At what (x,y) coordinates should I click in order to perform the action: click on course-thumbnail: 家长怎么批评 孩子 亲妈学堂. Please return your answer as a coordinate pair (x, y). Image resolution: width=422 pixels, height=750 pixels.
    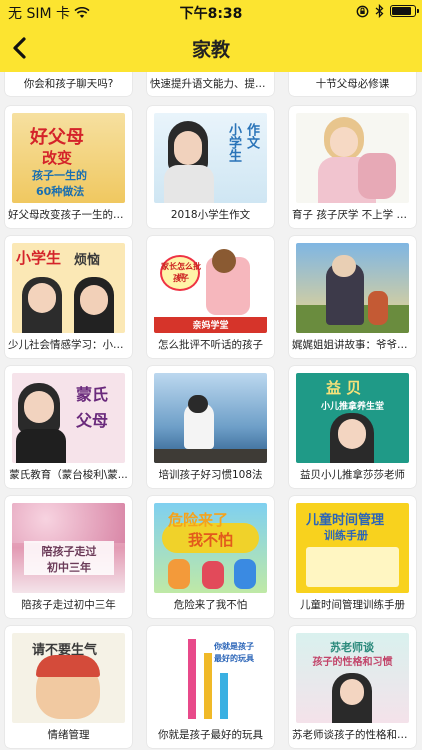
    Looking at the image, I should click on (210, 288).